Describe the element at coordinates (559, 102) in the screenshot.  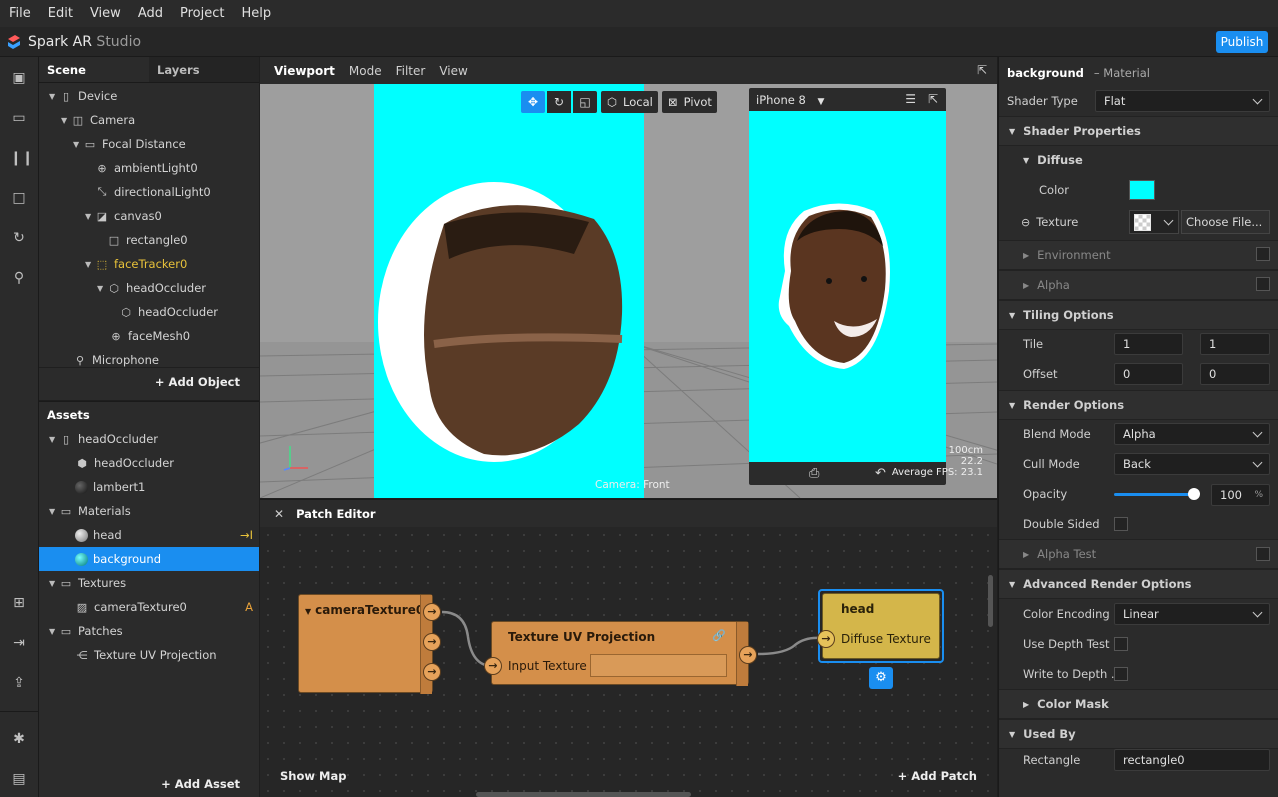
I see `rotate-tool-icon: ↻` at that location.